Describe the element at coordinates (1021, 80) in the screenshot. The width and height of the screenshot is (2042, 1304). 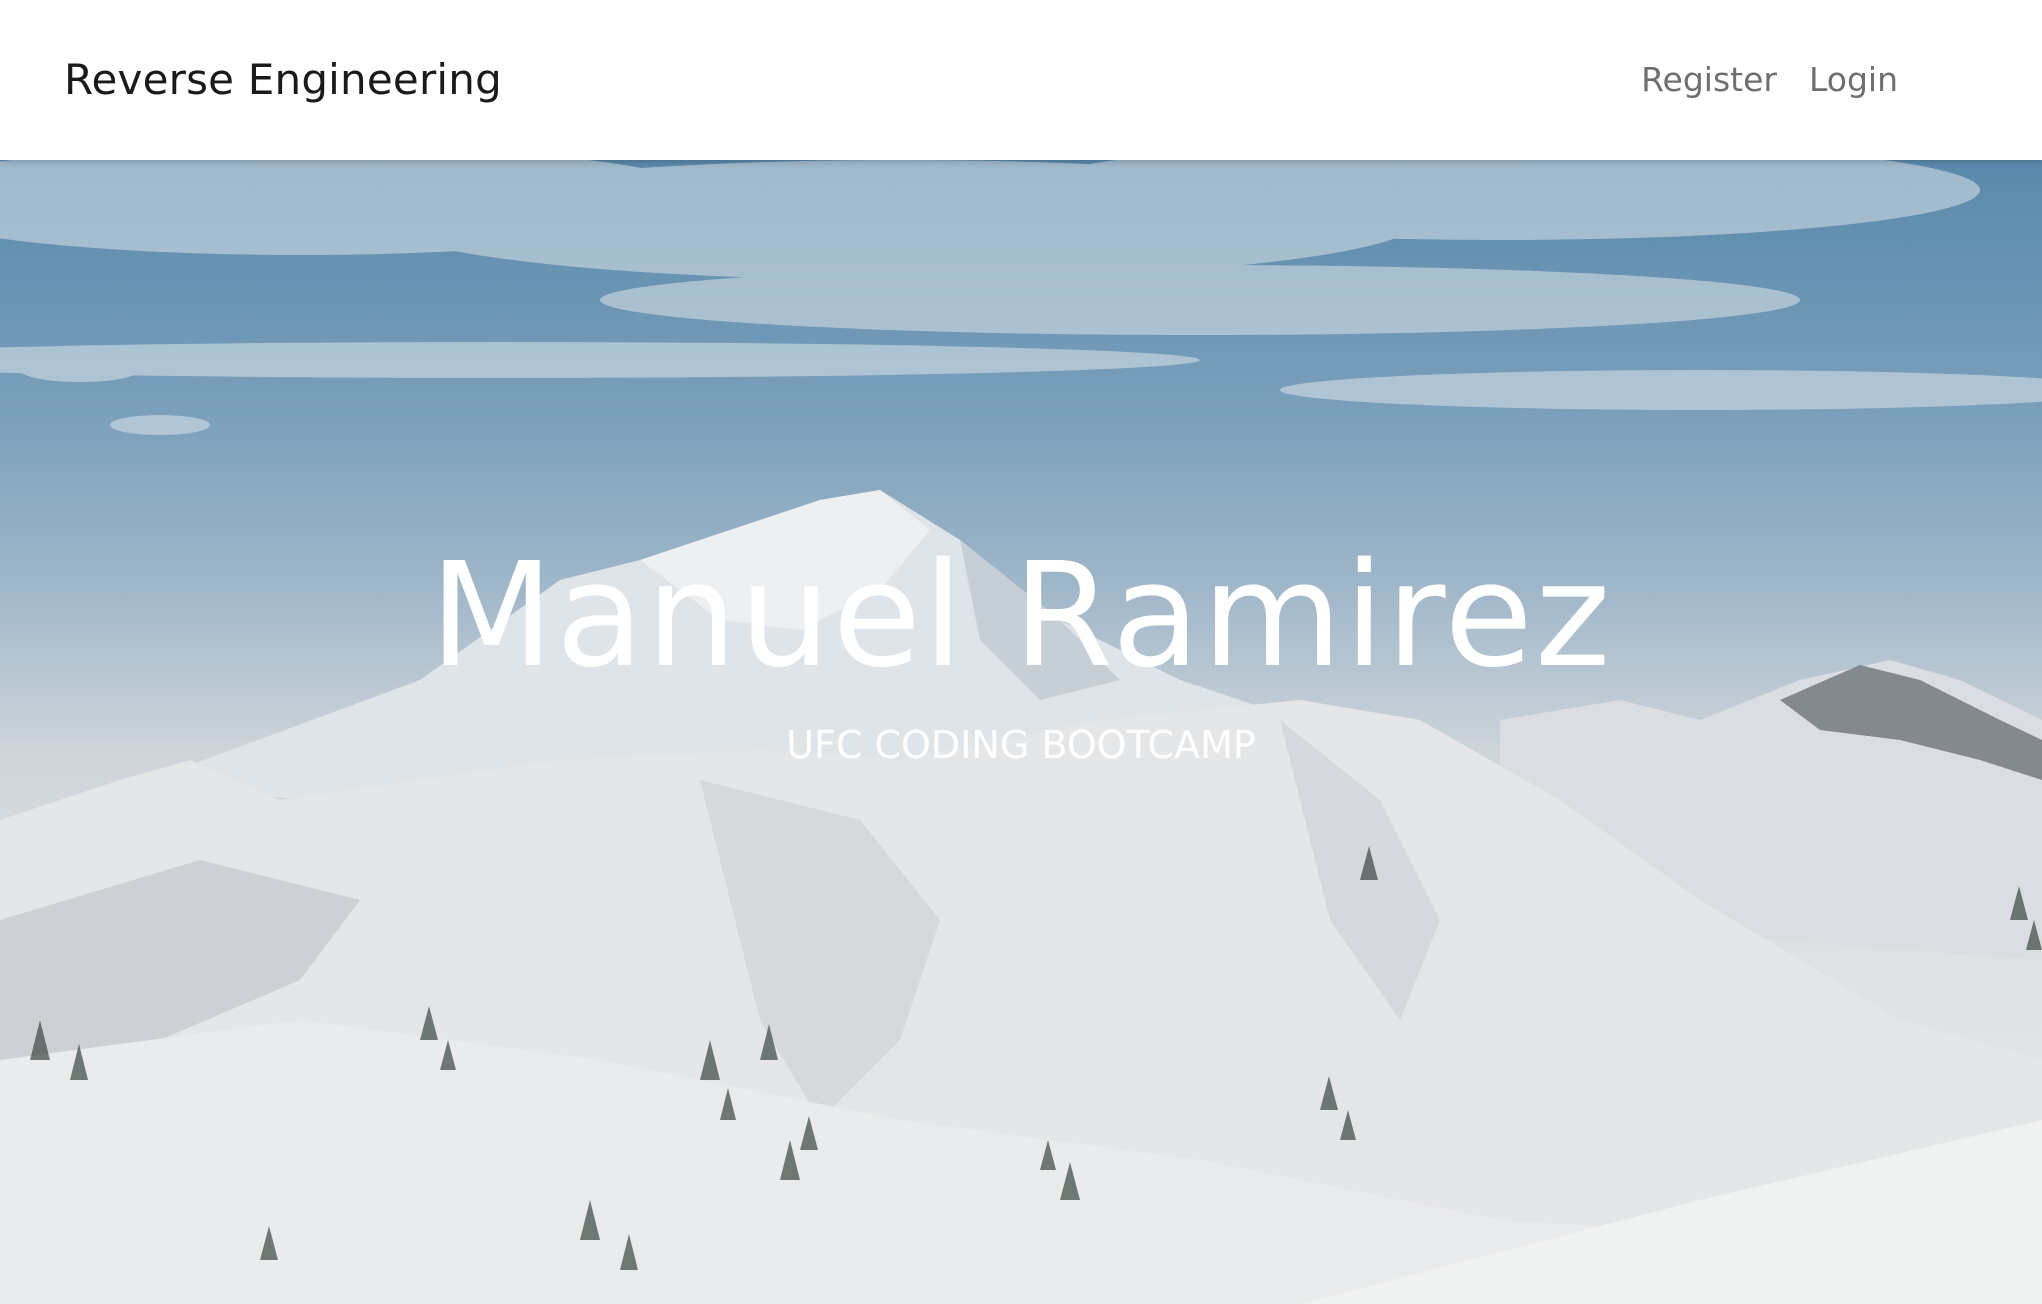
I see `top-navbar: Reverse Engineering Register Login` at that location.